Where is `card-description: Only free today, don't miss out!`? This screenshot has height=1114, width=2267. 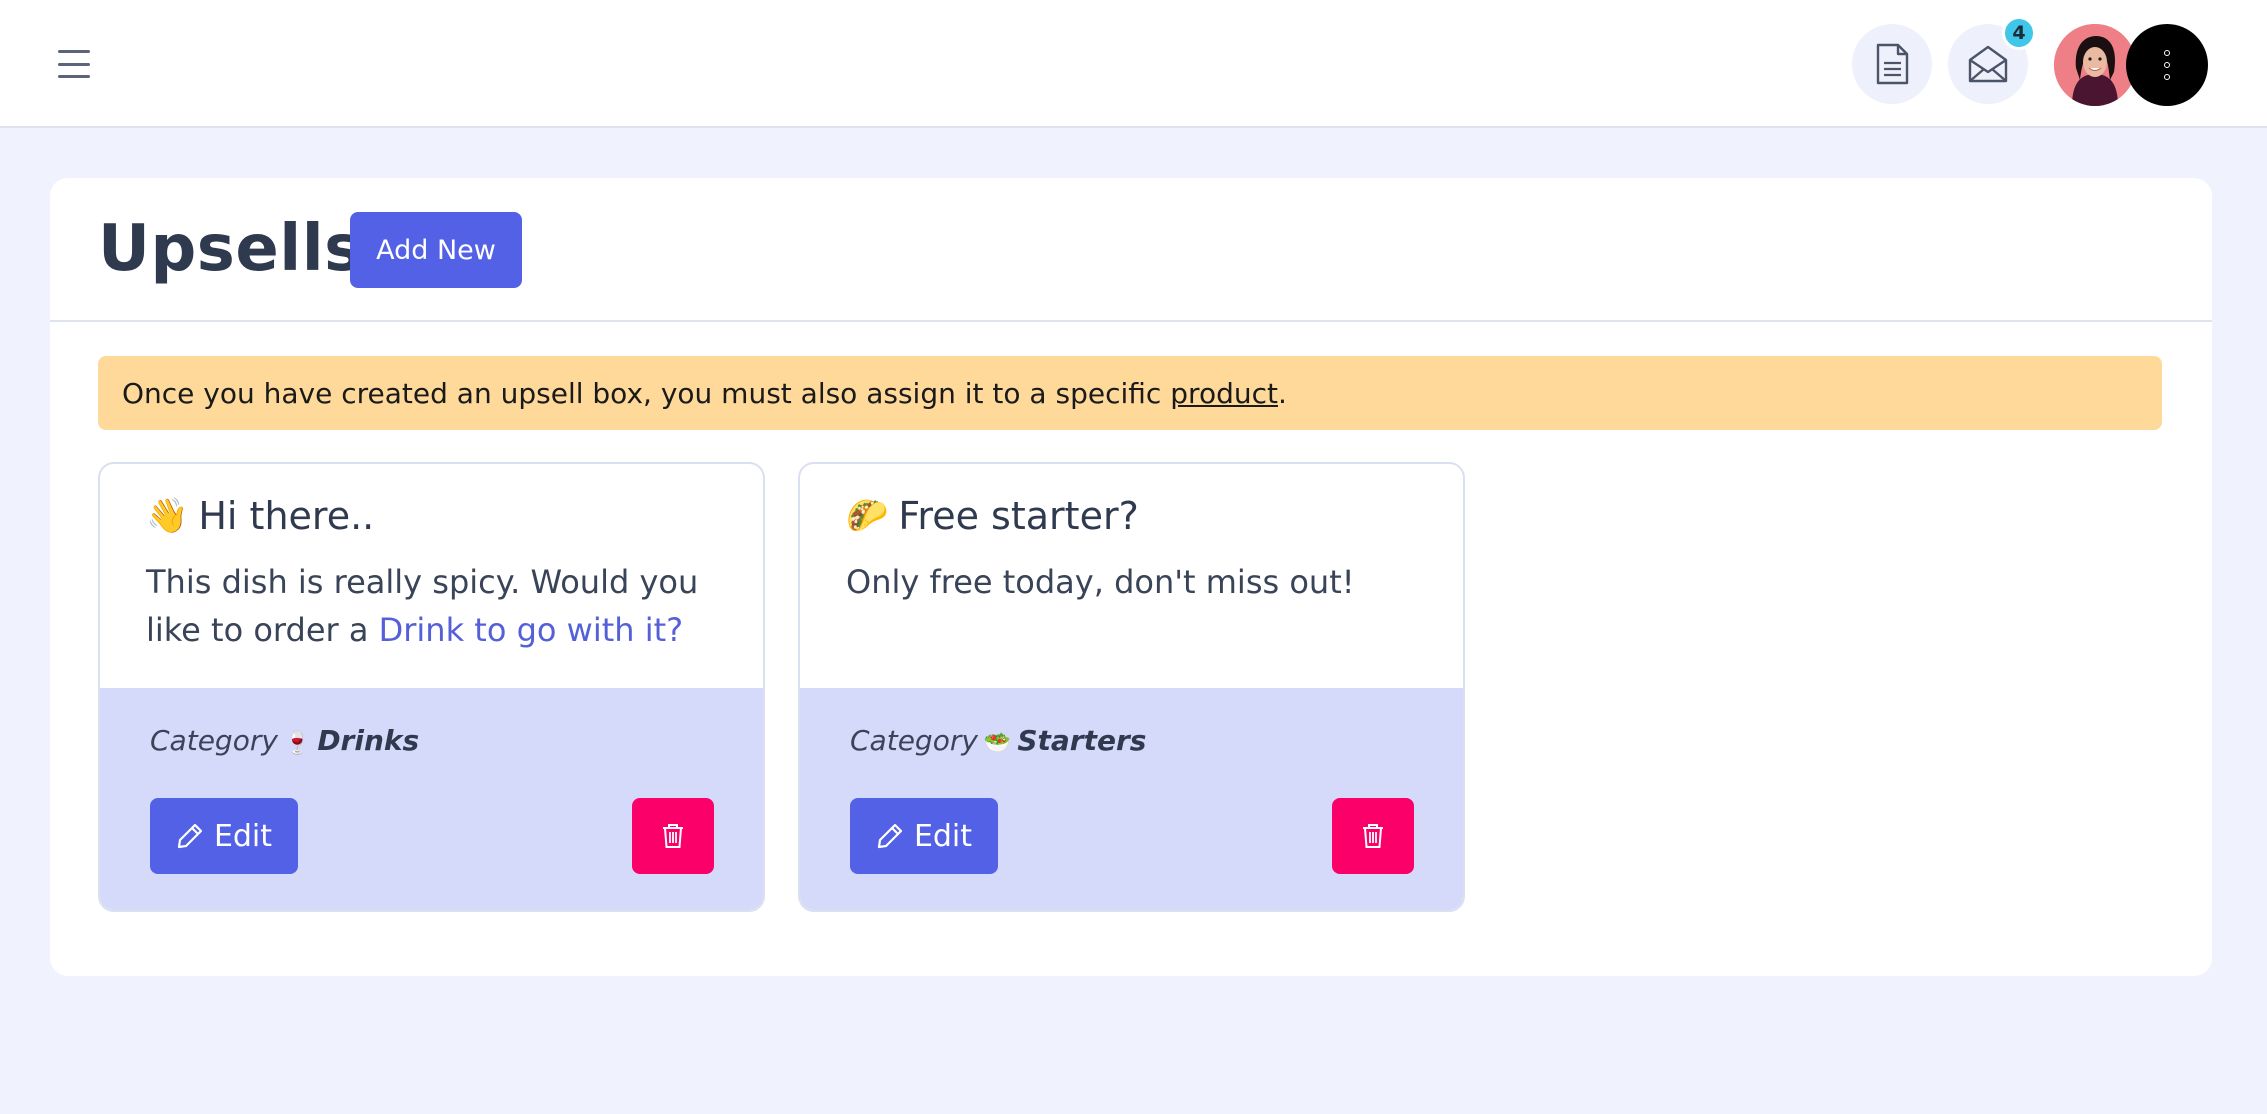
card-description: Only free today, don't miss out! is located at coordinates (1131, 582).